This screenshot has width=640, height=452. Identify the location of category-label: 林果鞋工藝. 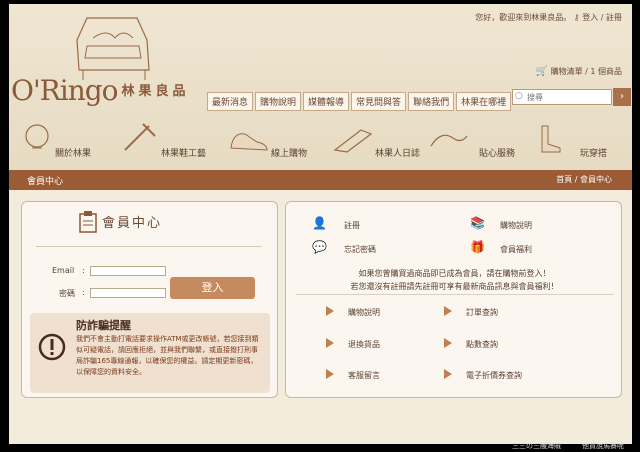
(184, 154).